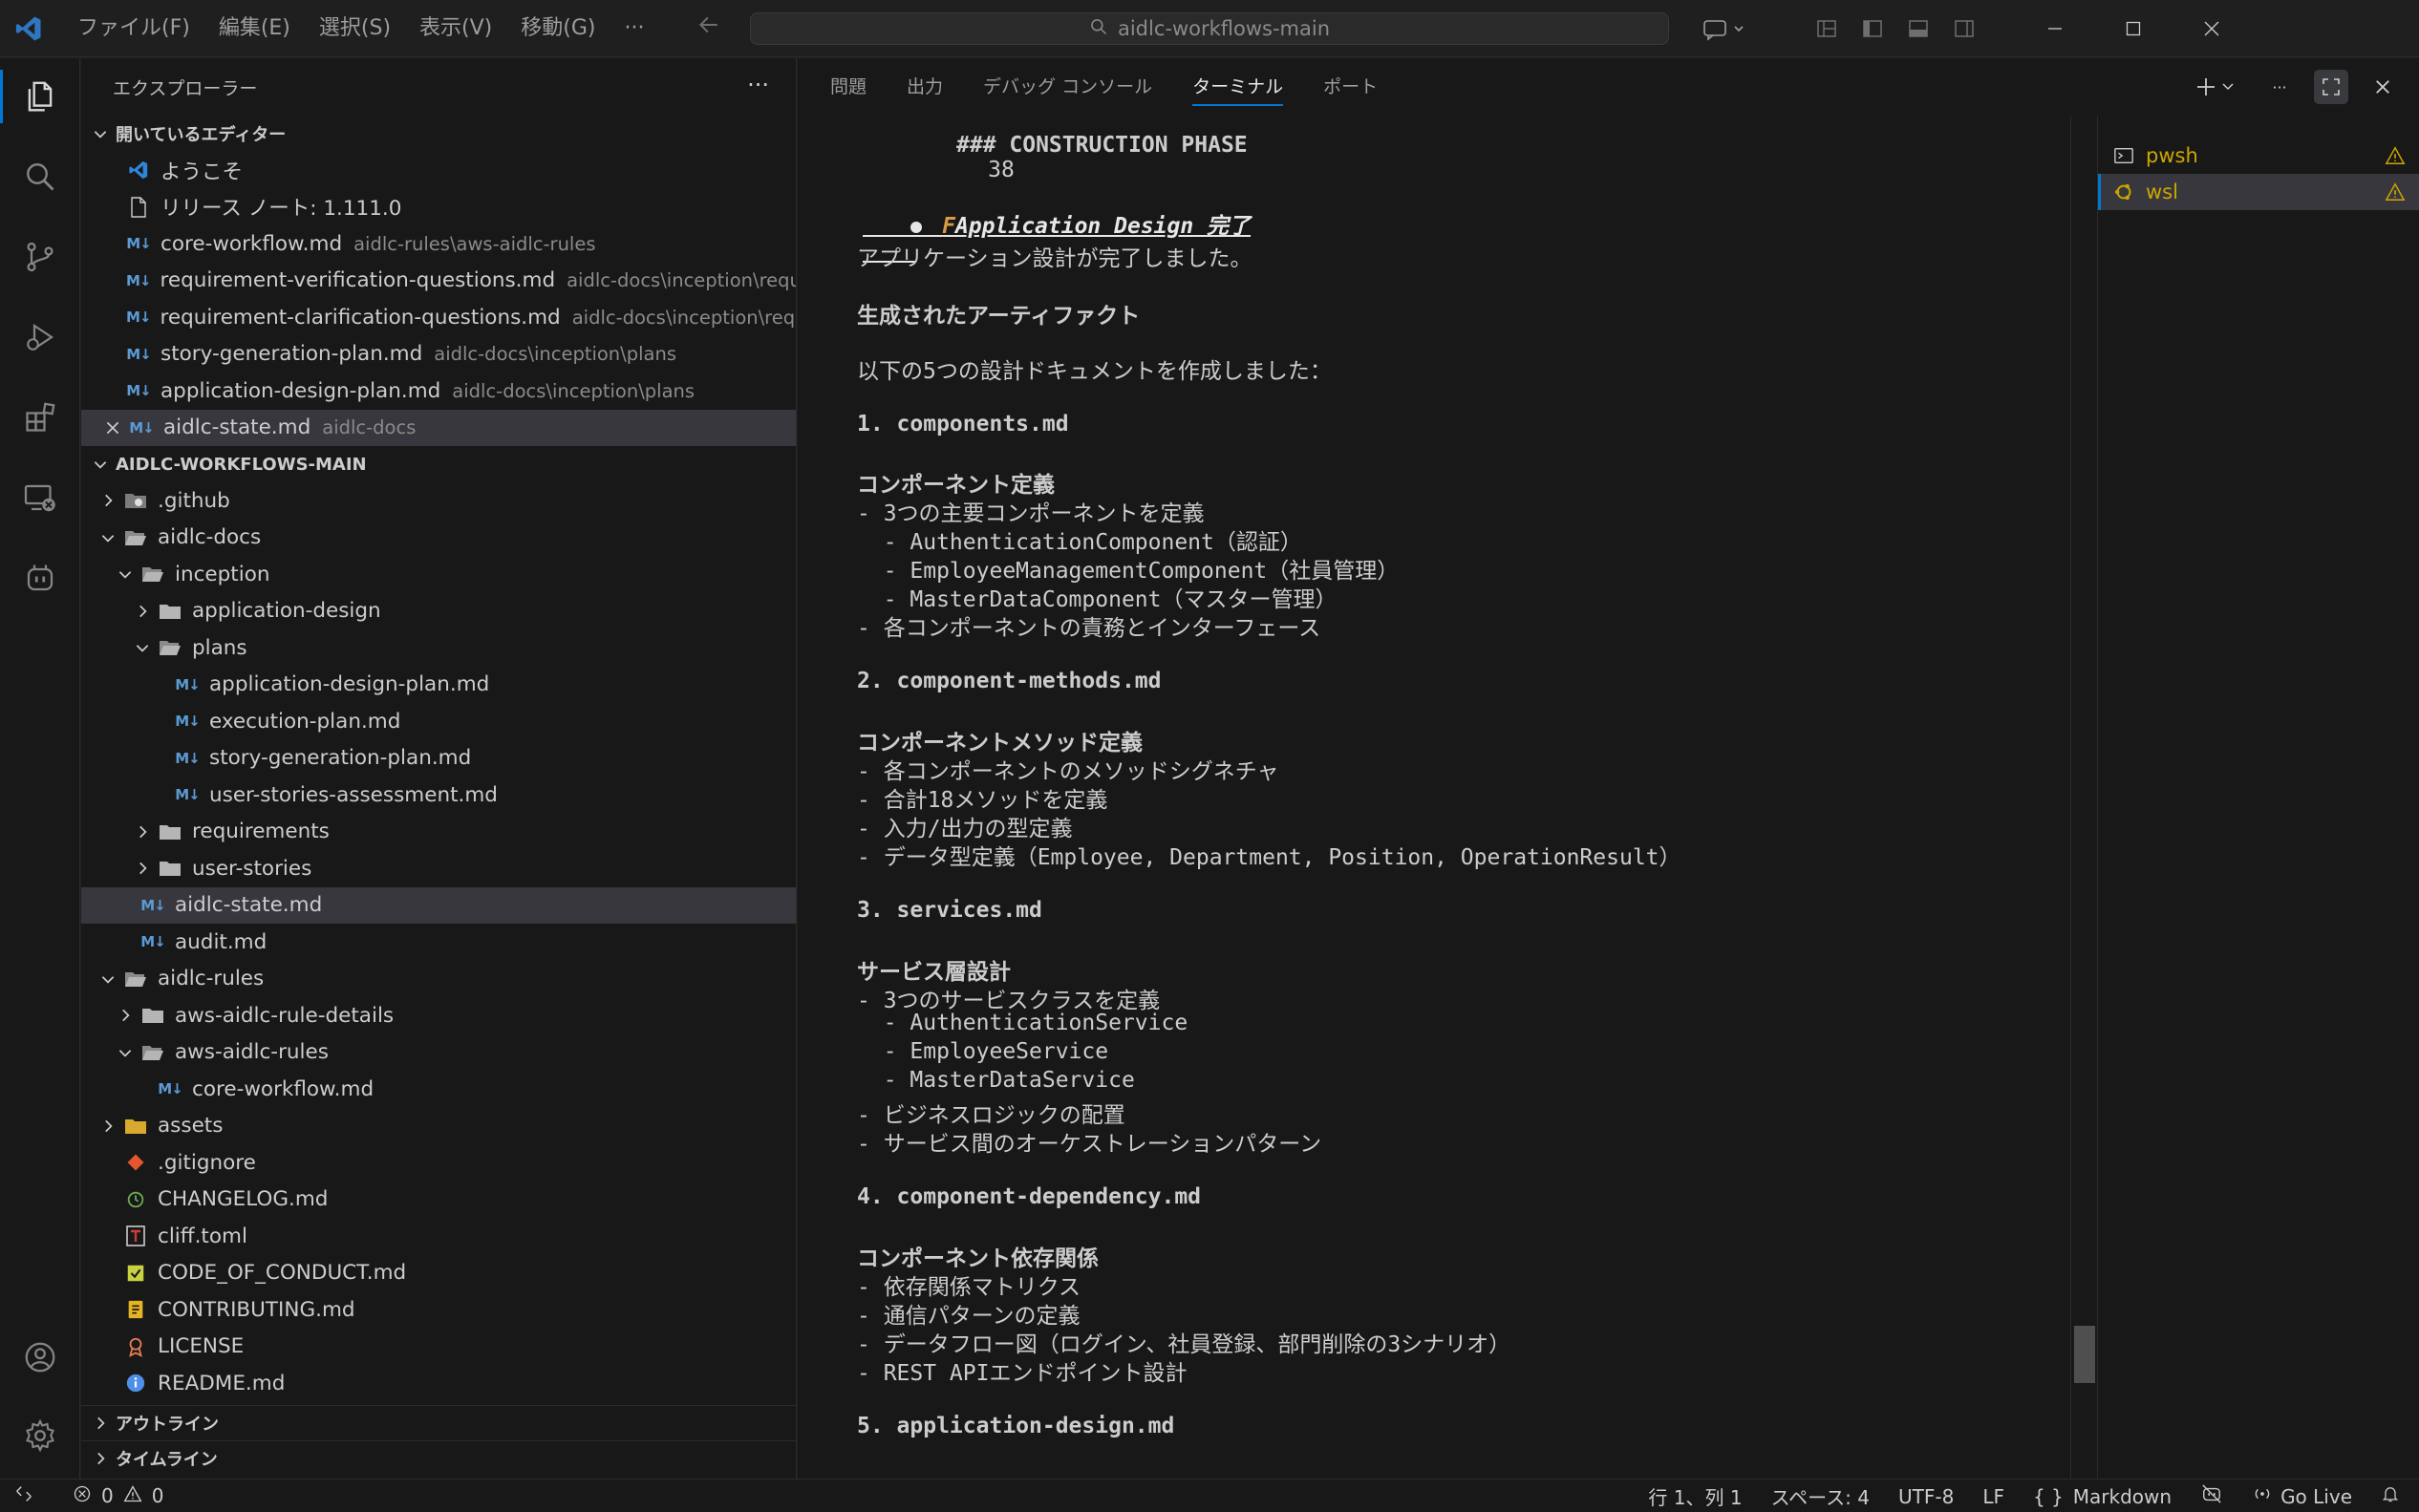 The height and width of the screenshot is (1512, 2419). What do you see at coordinates (558, 28) in the screenshot?
I see `menu-go: 移動(G)` at bounding box center [558, 28].